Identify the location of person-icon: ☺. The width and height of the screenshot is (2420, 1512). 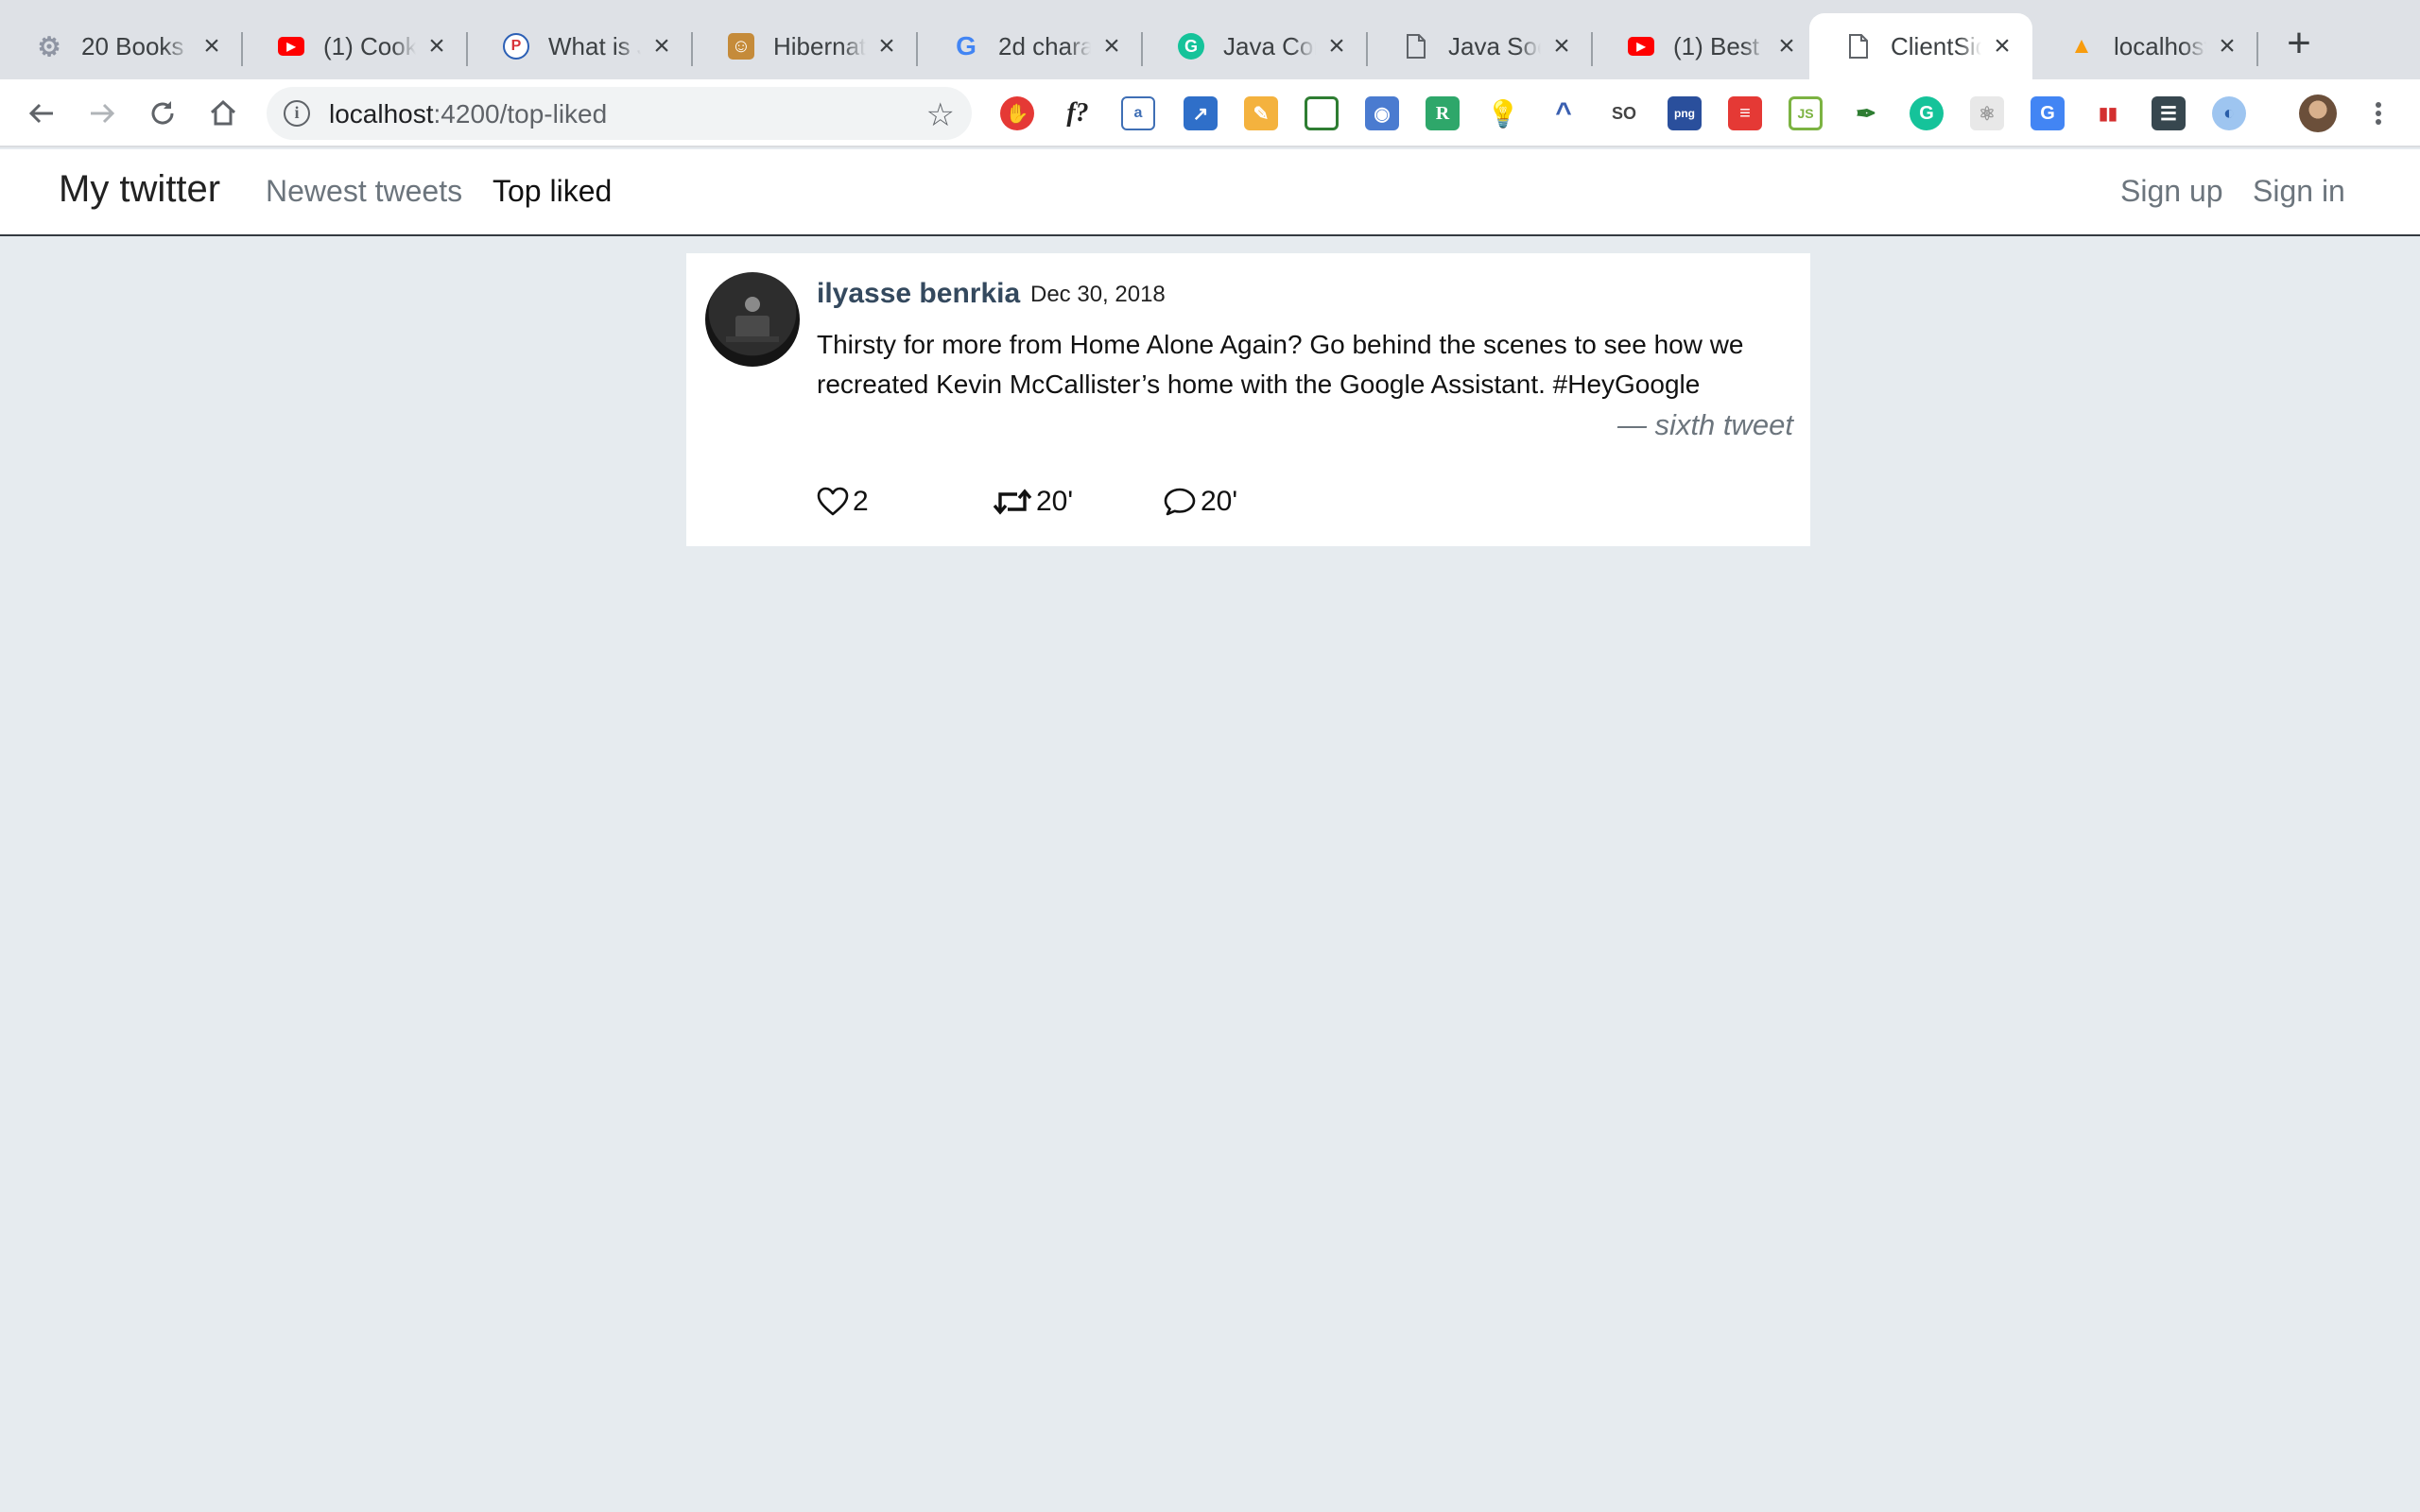
(741, 46).